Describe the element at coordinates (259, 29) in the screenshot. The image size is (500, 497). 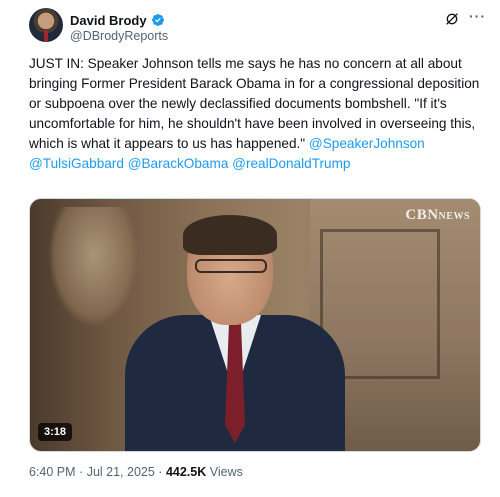
I see `tweet-header: David Brody @DBrodyReports ···` at that location.